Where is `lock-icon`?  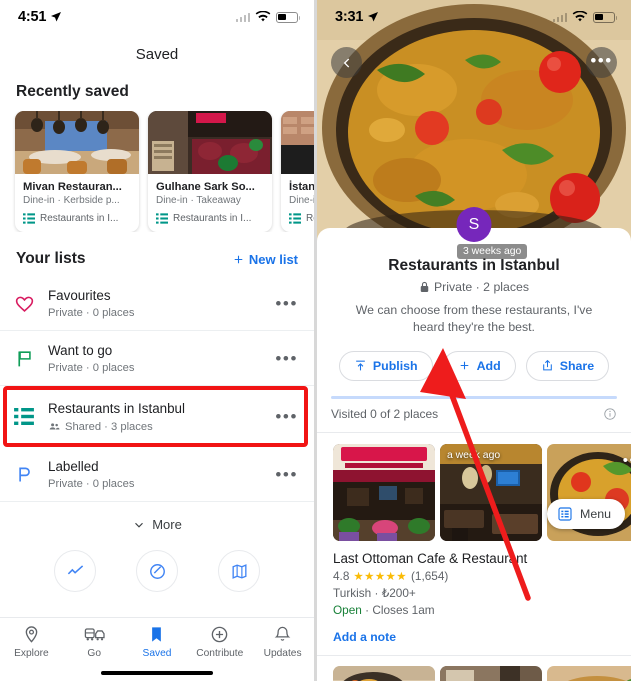 lock-icon is located at coordinates (424, 286).